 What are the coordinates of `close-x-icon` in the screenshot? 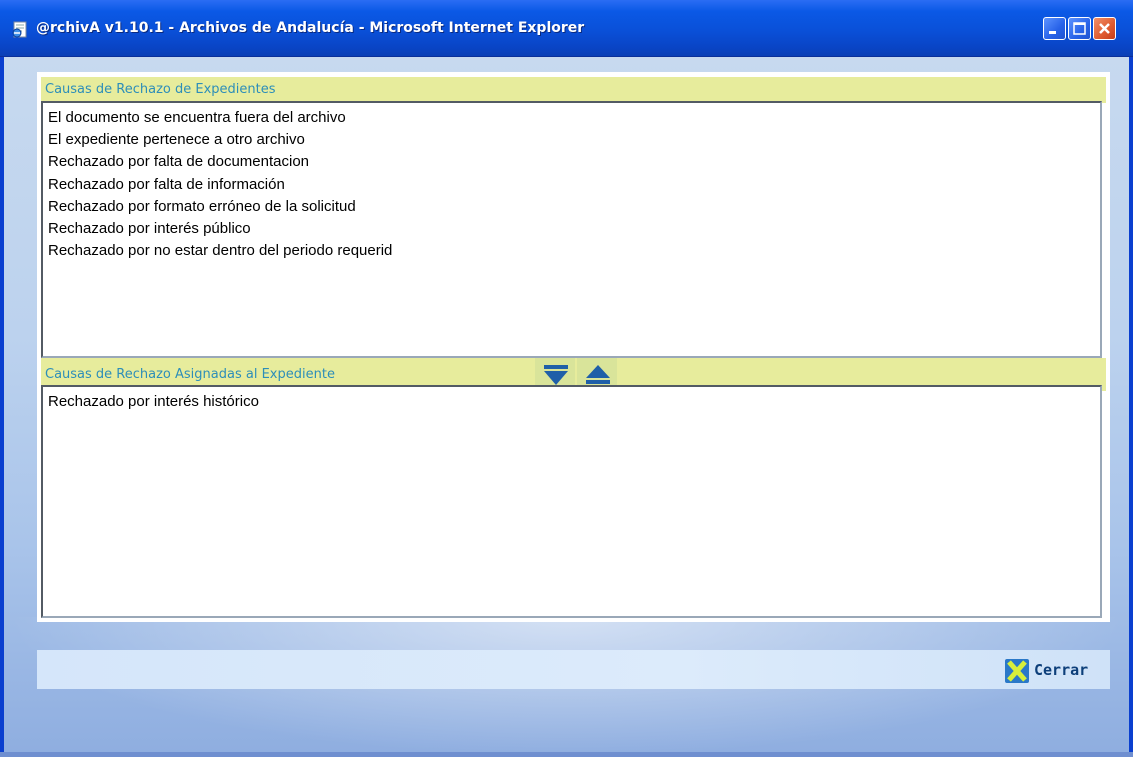 It's located at (1104, 28).